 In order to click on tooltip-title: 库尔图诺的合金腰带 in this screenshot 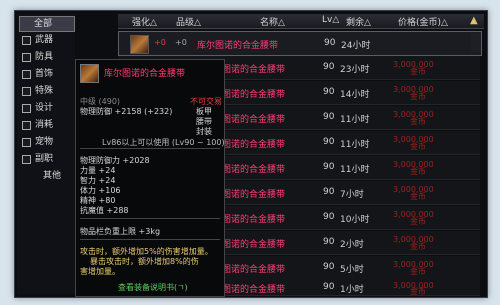, I will do `click(145, 74)`.